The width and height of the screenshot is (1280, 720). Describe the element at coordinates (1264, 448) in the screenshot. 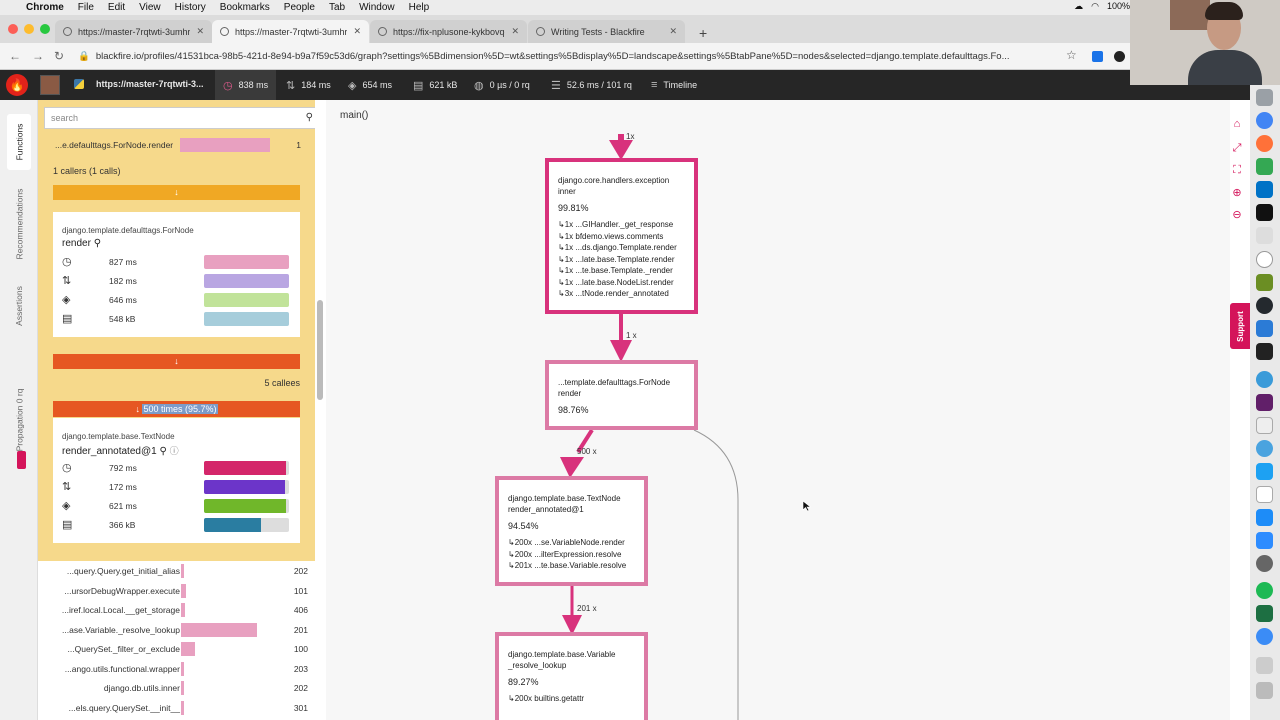

I see `chat-app-icon` at that location.